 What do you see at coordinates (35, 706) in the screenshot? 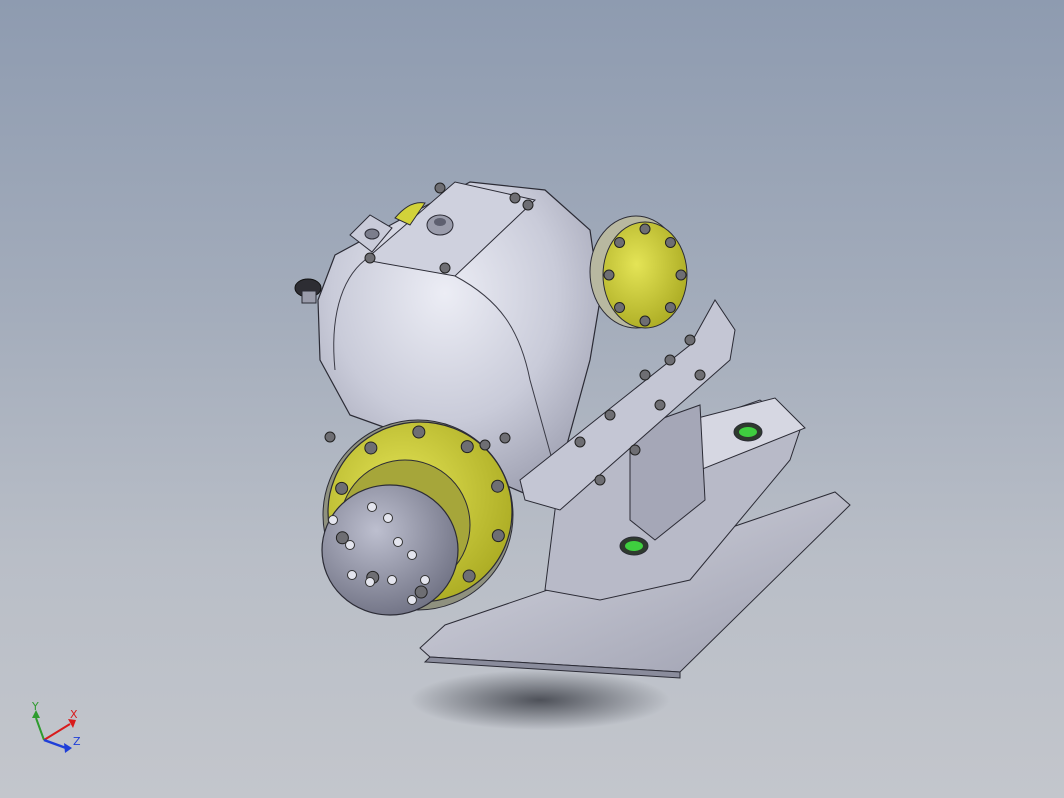
I see `y-axis-label: Y` at bounding box center [35, 706].